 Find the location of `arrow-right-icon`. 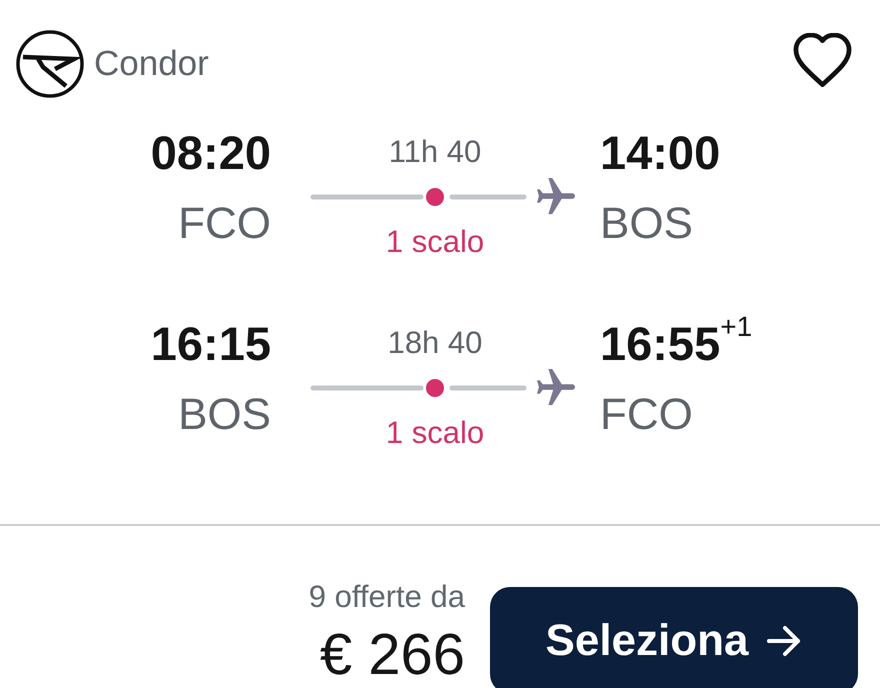

arrow-right-icon is located at coordinates (784, 640).